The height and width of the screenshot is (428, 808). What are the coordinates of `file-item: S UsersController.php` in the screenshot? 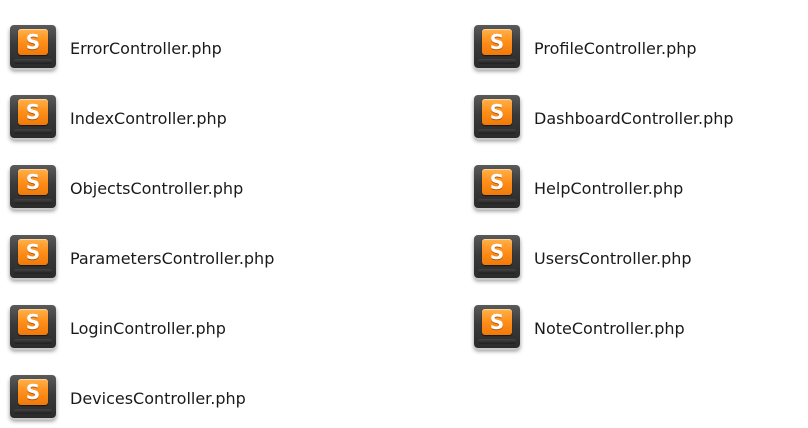 It's located at (640, 258).